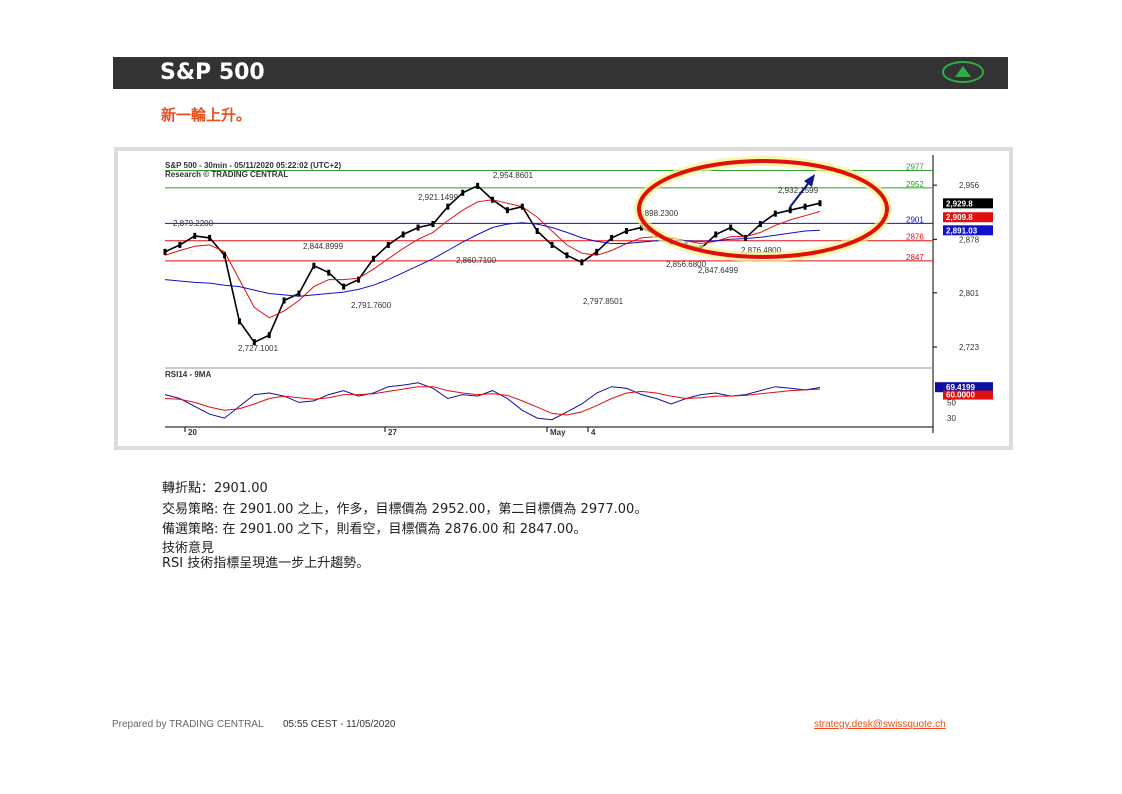  What do you see at coordinates (915, 167) in the screenshot?
I see `level-label: 2977` at bounding box center [915, 167].